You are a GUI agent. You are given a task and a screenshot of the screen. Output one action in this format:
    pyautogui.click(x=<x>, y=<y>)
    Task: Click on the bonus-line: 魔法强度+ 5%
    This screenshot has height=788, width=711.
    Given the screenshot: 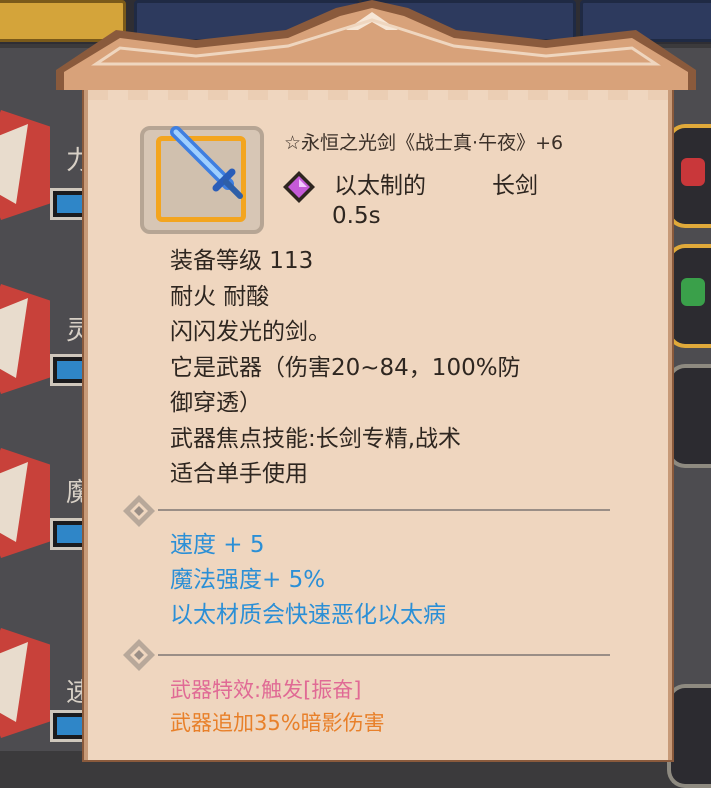 What is the action you would take?
    pyautogui.click(x=248, y=580)
    